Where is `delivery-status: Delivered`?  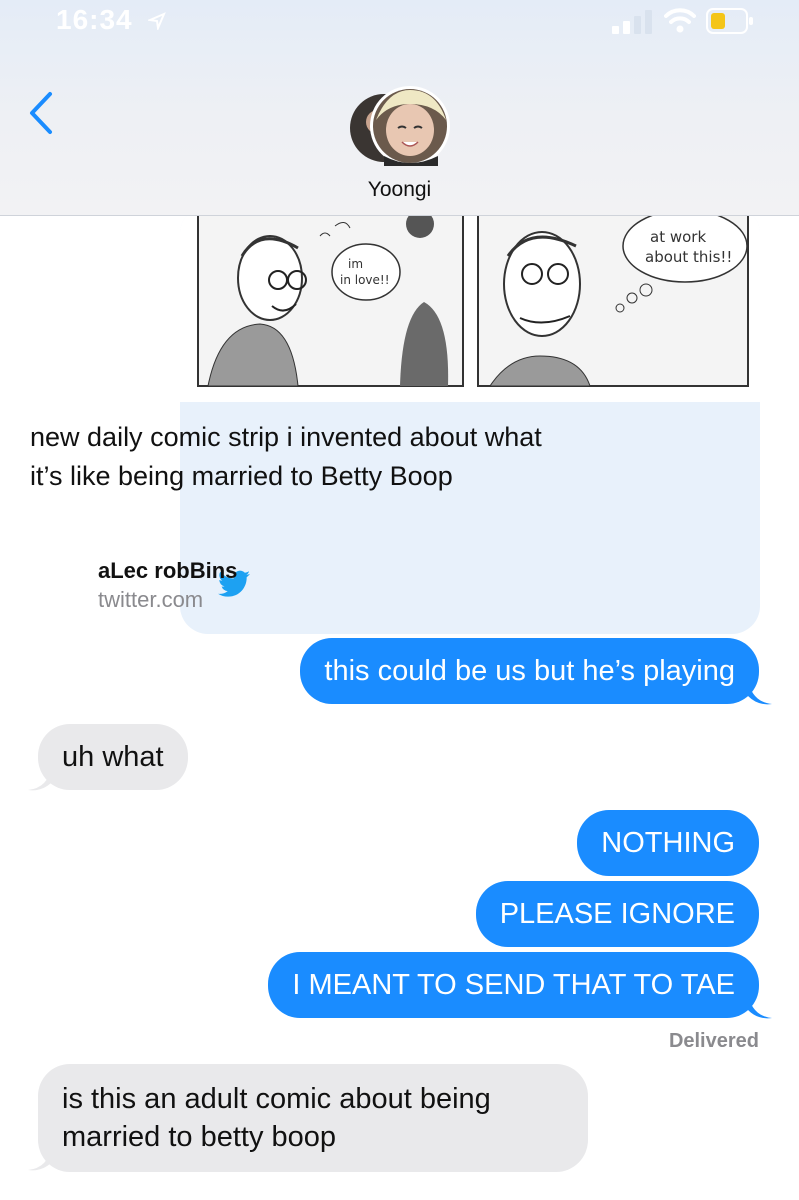
delivery-status: Delivered is located at coordinates (713, 1041).